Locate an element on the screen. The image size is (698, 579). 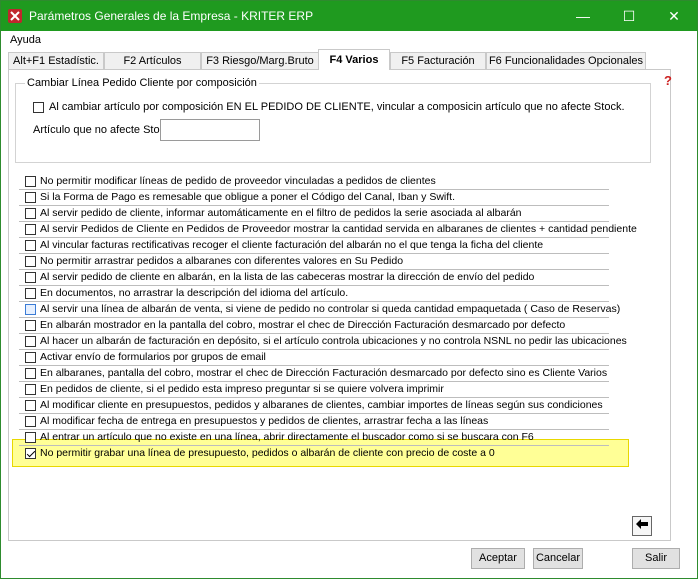
articulo-field-label: Artículo que no afecte Stock. is located at coordinates (103, 130).